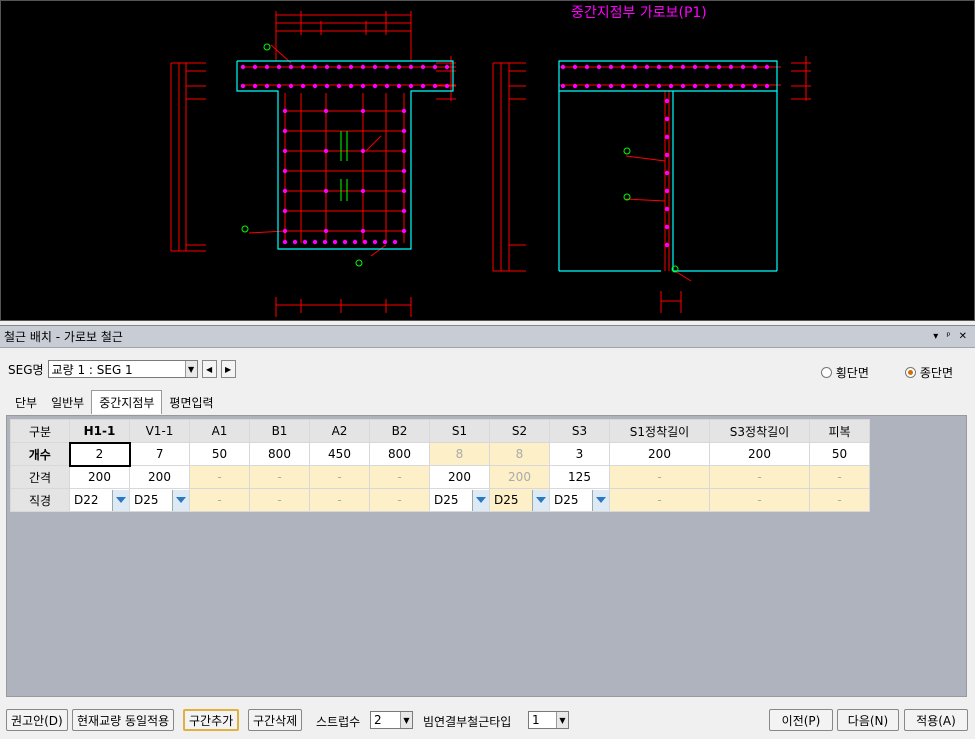 This screenshot has height=739, width=975. What do you see at coordinates (86, 500) in the screenshot?
I see `combo-value: D22` at bounding box center [86, 500].